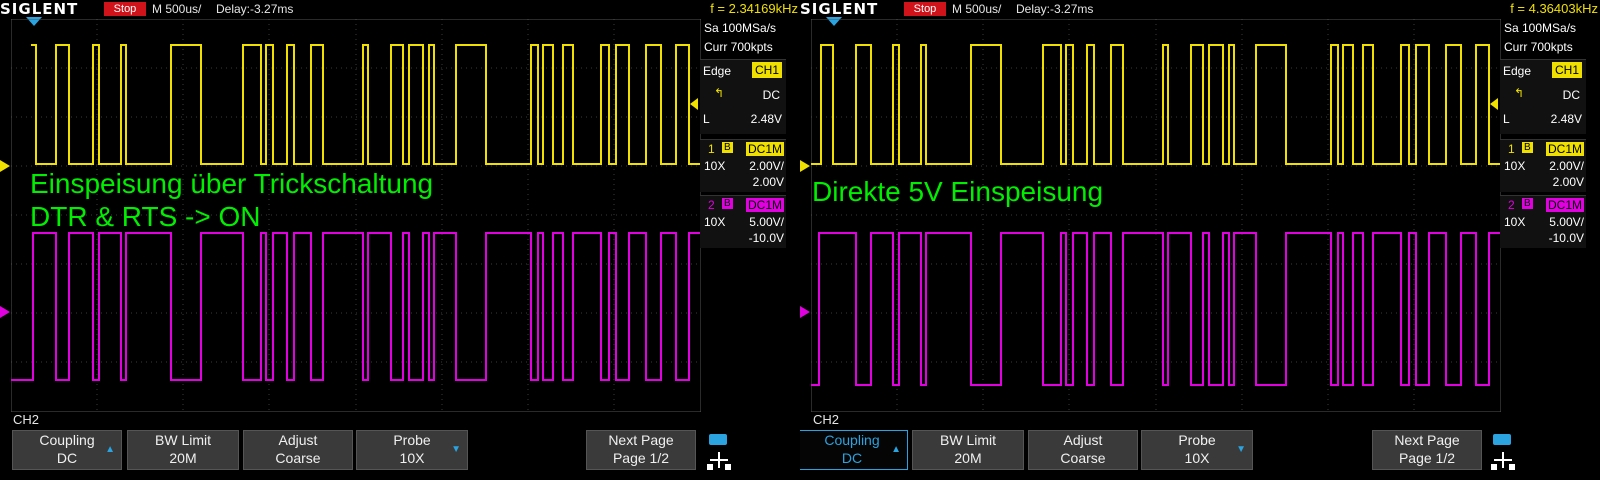 Image resolution: width=1600 pixels, height=480 pixels. What do you see at coordinates (1527, 203) in the screenshot?
I see `ch2-bw-badge: B` at bounding box center [1527, 203].